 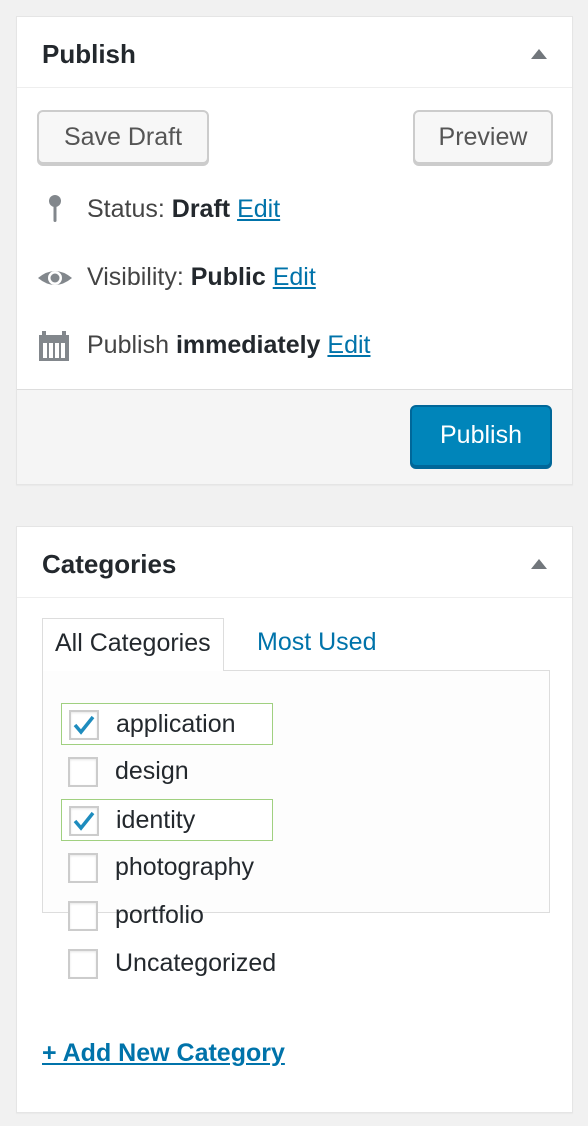 What do you see at coordinates (133, 644) in the screenshot?
I see `tab-all-categories: All Categories` at bounding box center [133, 644].